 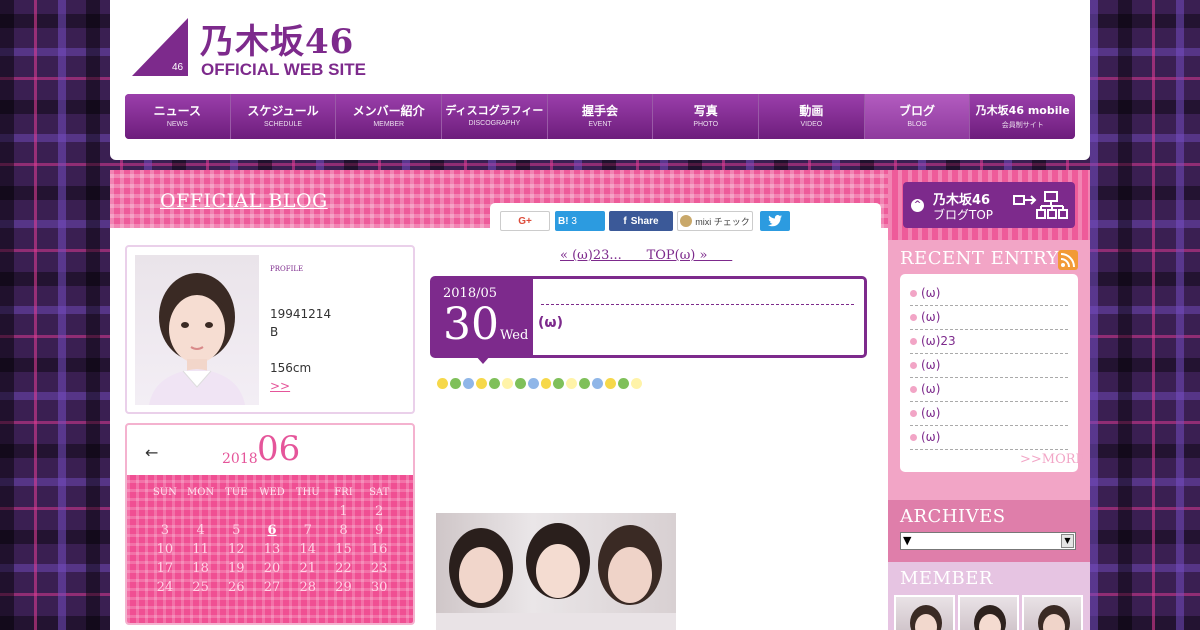 I want to click on facebook-label: Share, so click(x=644, y=221).